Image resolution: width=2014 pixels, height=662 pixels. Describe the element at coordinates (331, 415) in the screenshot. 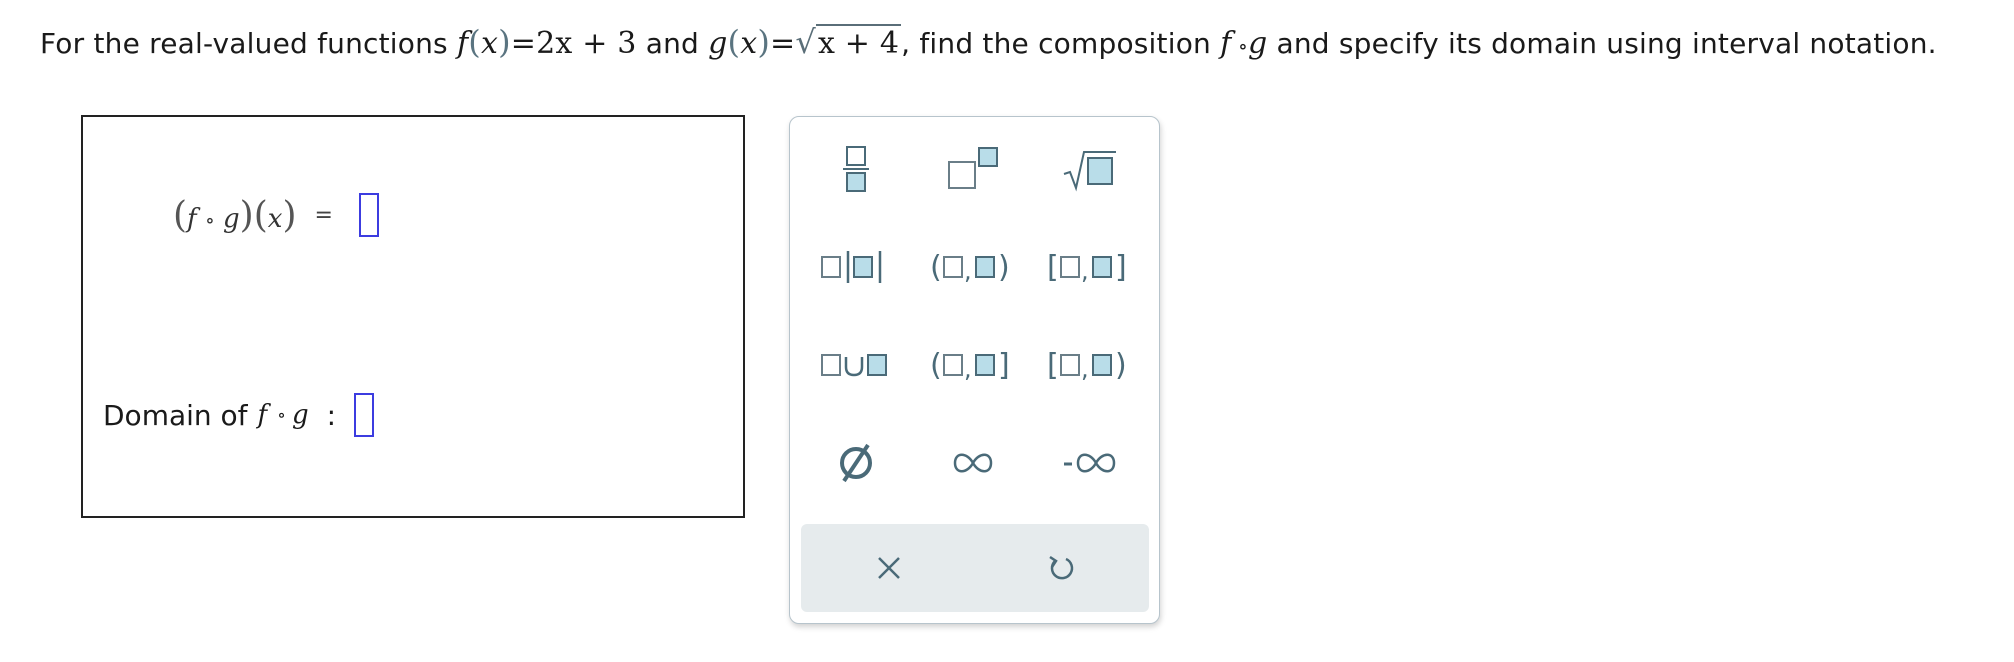

I see `domain-colon: :` at that location.